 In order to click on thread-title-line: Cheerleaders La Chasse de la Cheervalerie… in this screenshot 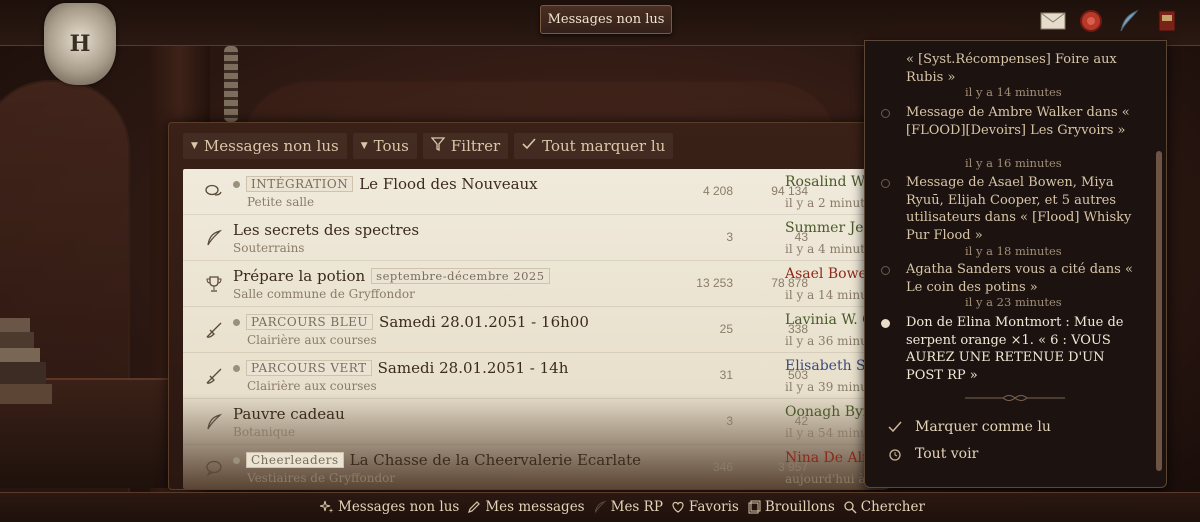, I will do `click(437, 460)`.